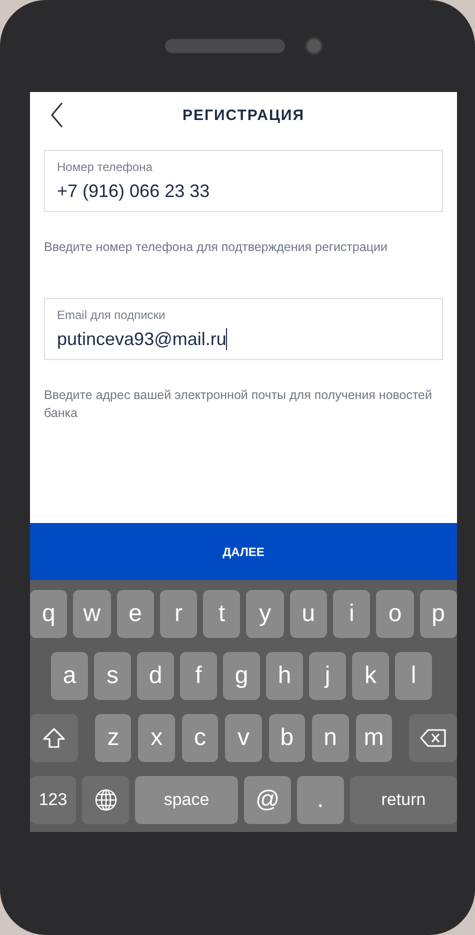 This screenshot has height=935, width=475. Describe the element at coordinates (113, 738) in the screenshot. I see `keyboard-key: z` at that location.